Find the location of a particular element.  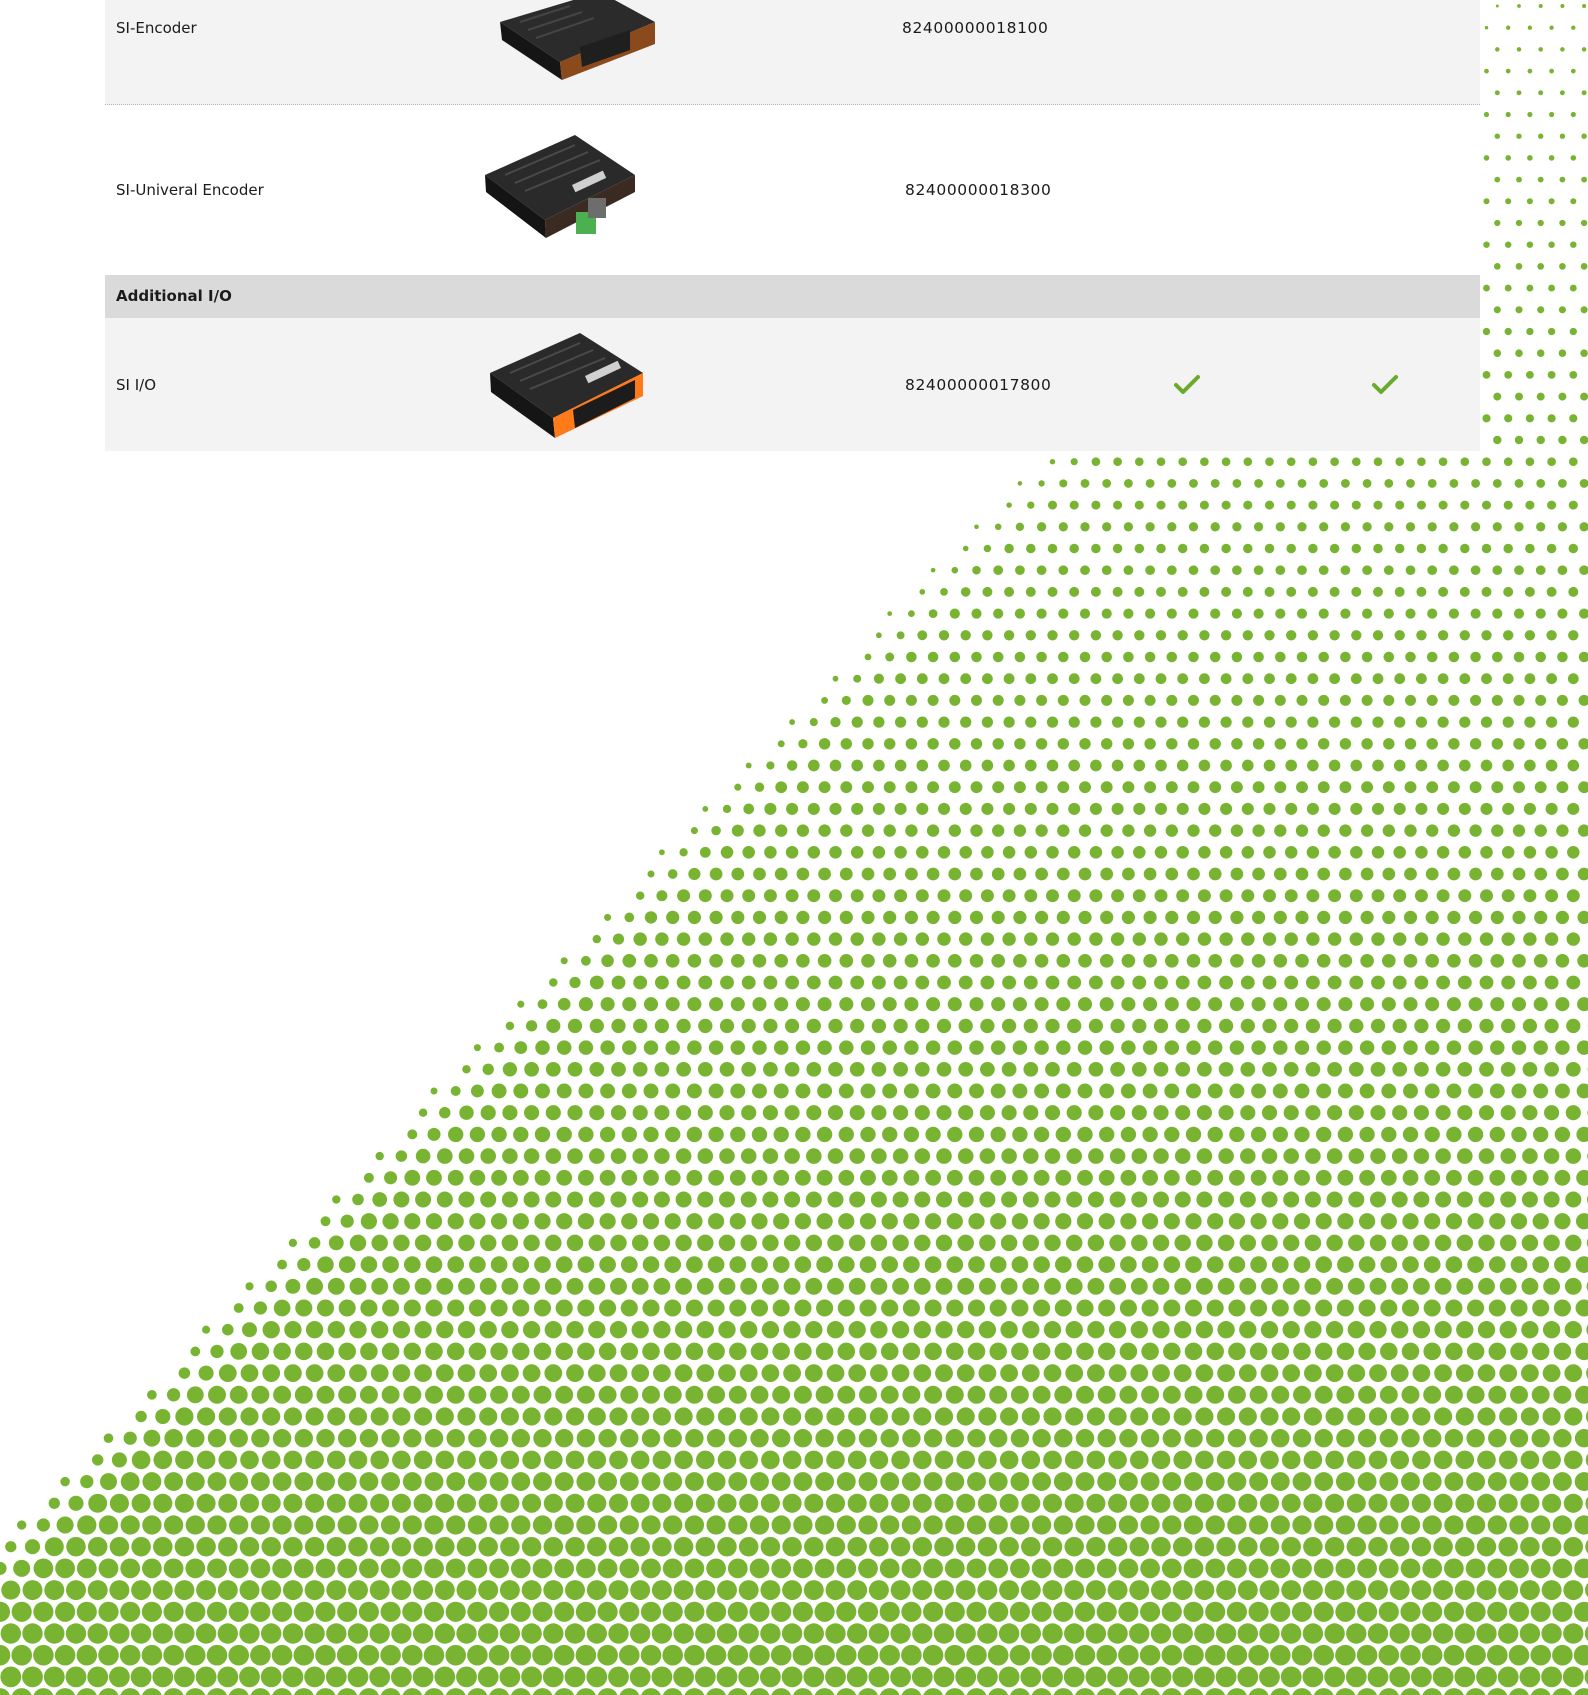

table-row: SI-Univeral Encoder 82400000018300 is located at coordinates (792, 190).